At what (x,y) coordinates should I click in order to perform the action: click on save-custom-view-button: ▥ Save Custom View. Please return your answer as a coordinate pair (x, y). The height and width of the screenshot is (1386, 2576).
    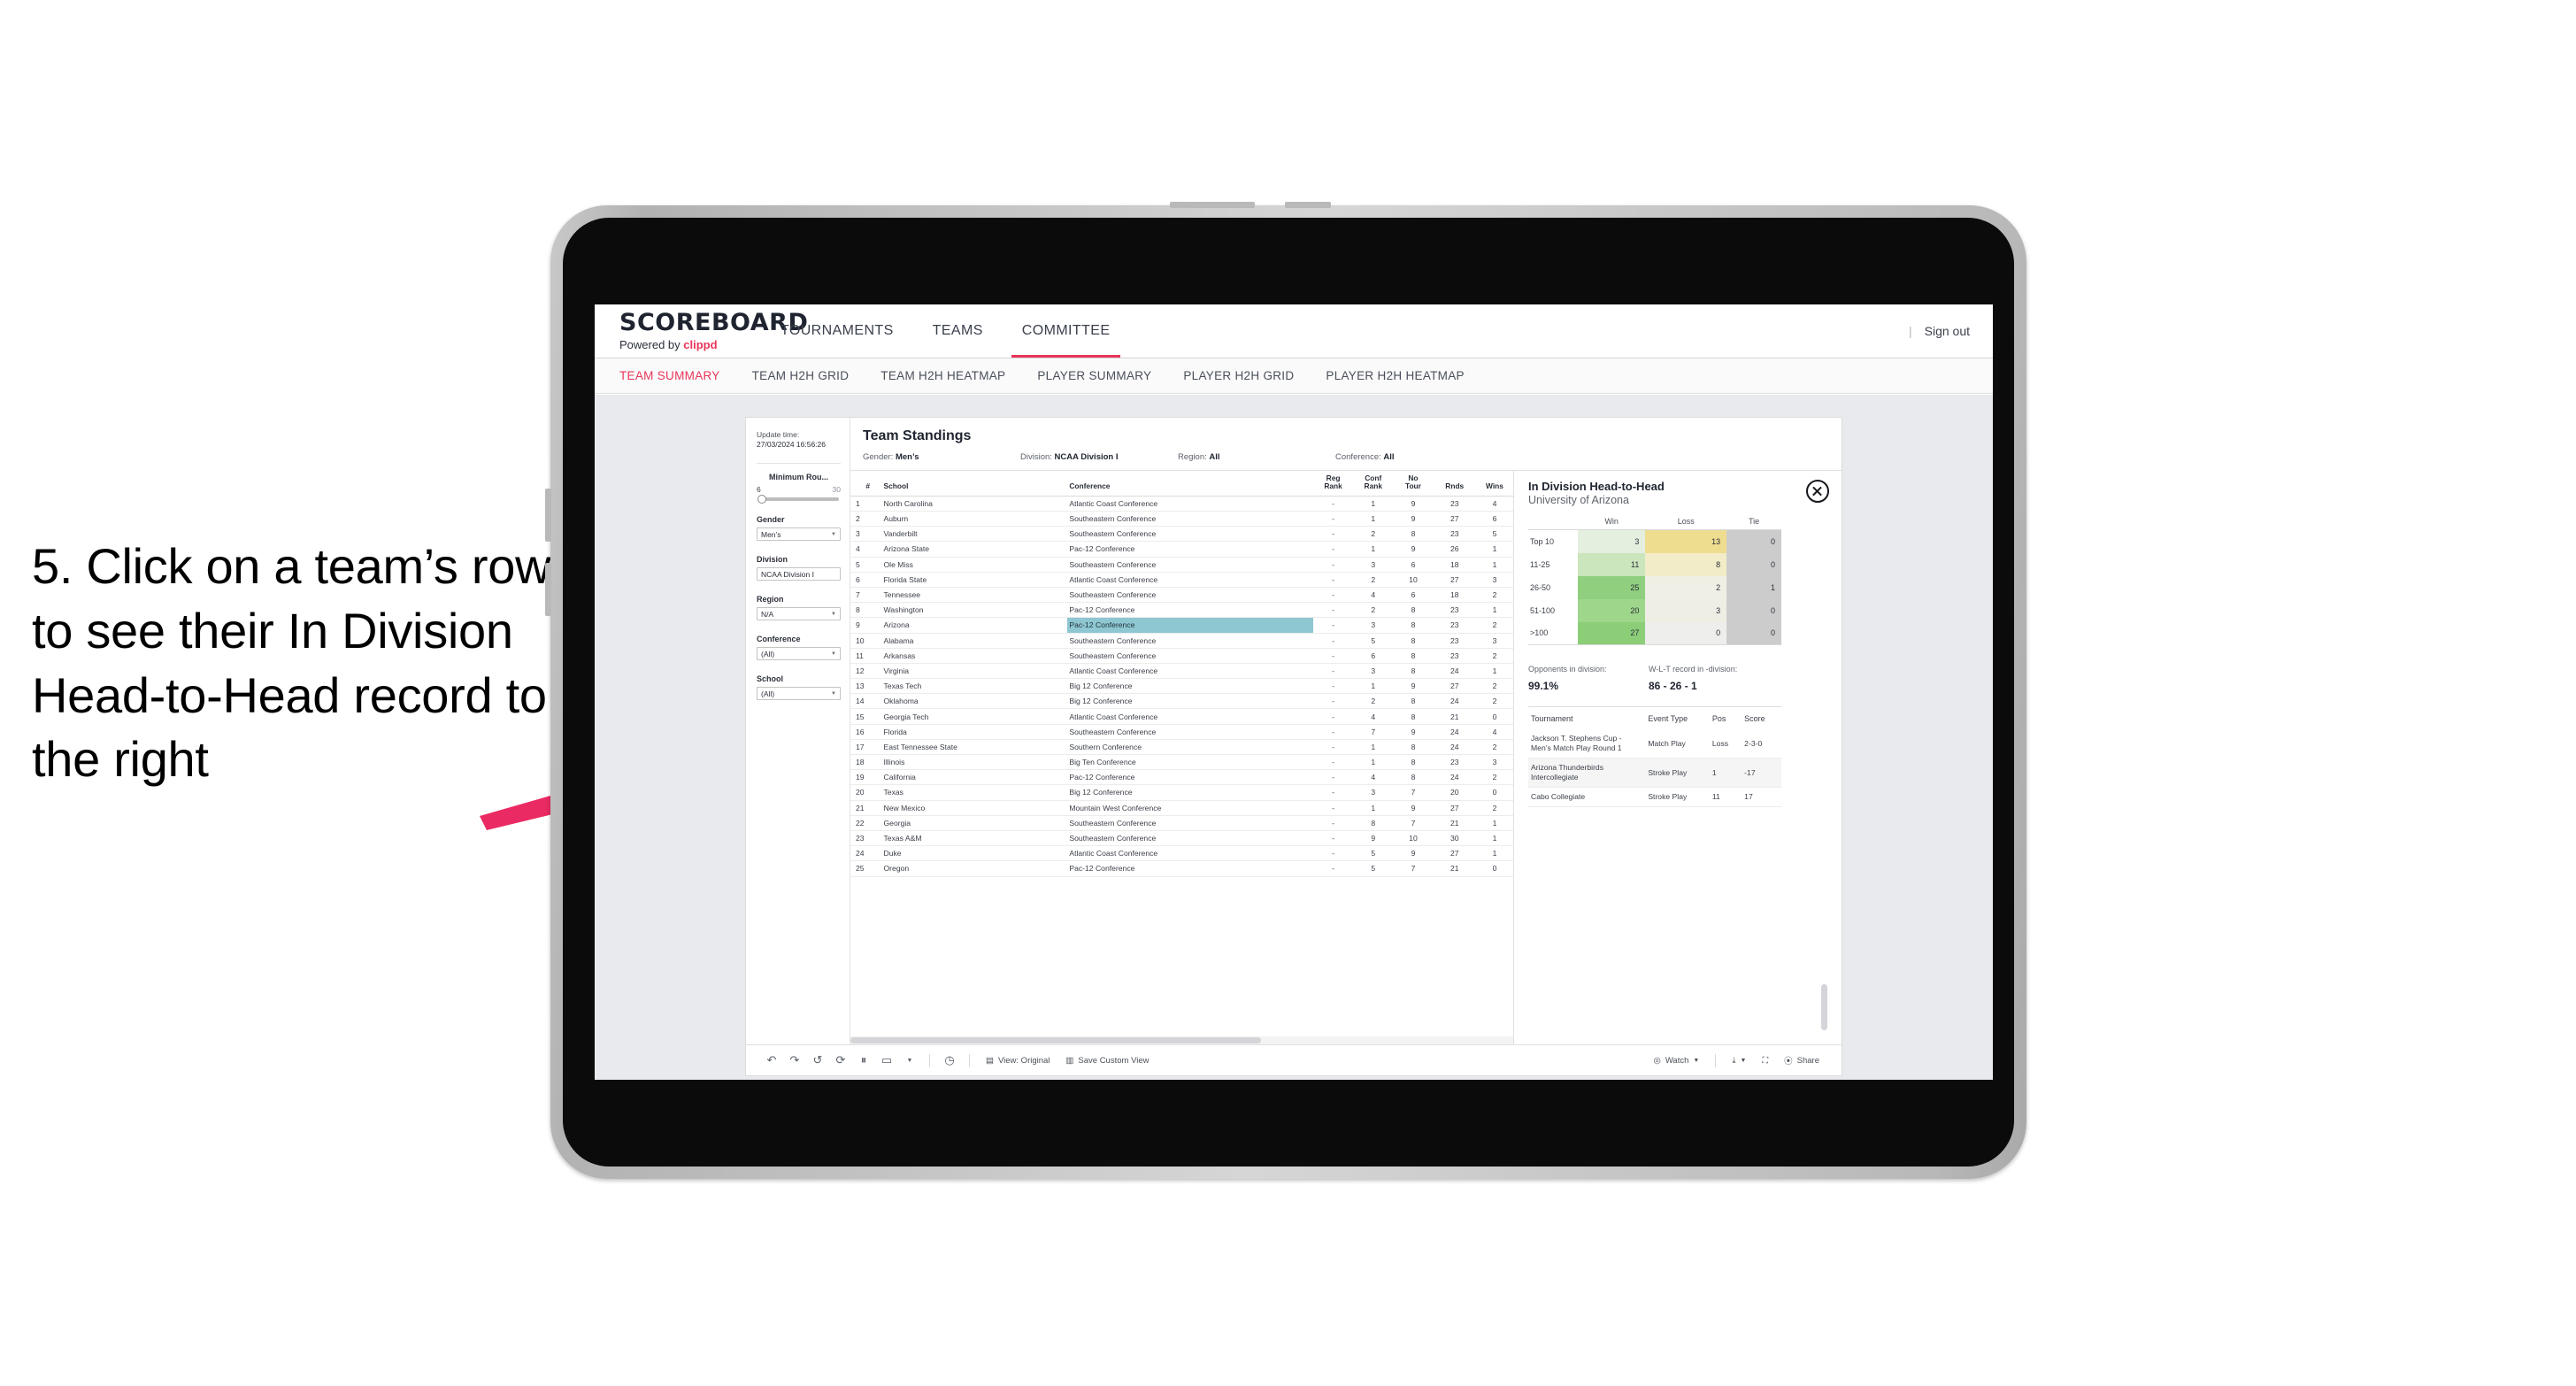
    Looking at the image, I should click on (1107, 1061).